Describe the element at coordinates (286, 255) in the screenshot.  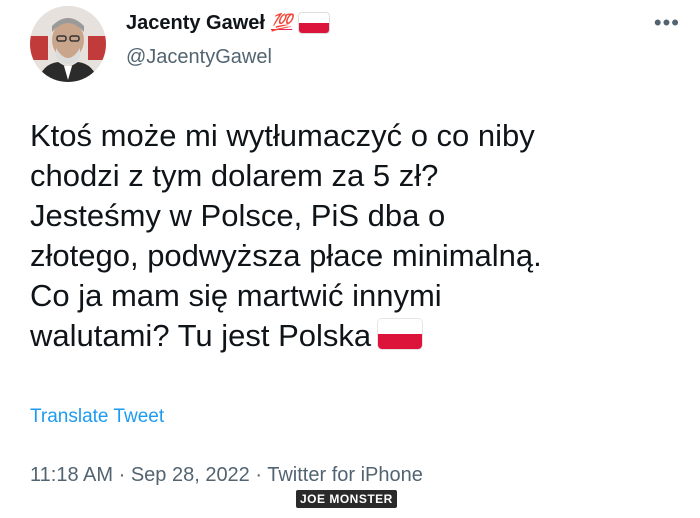
I see `tweet-line: złotego, podwyższa płace minimalną.` at that location.